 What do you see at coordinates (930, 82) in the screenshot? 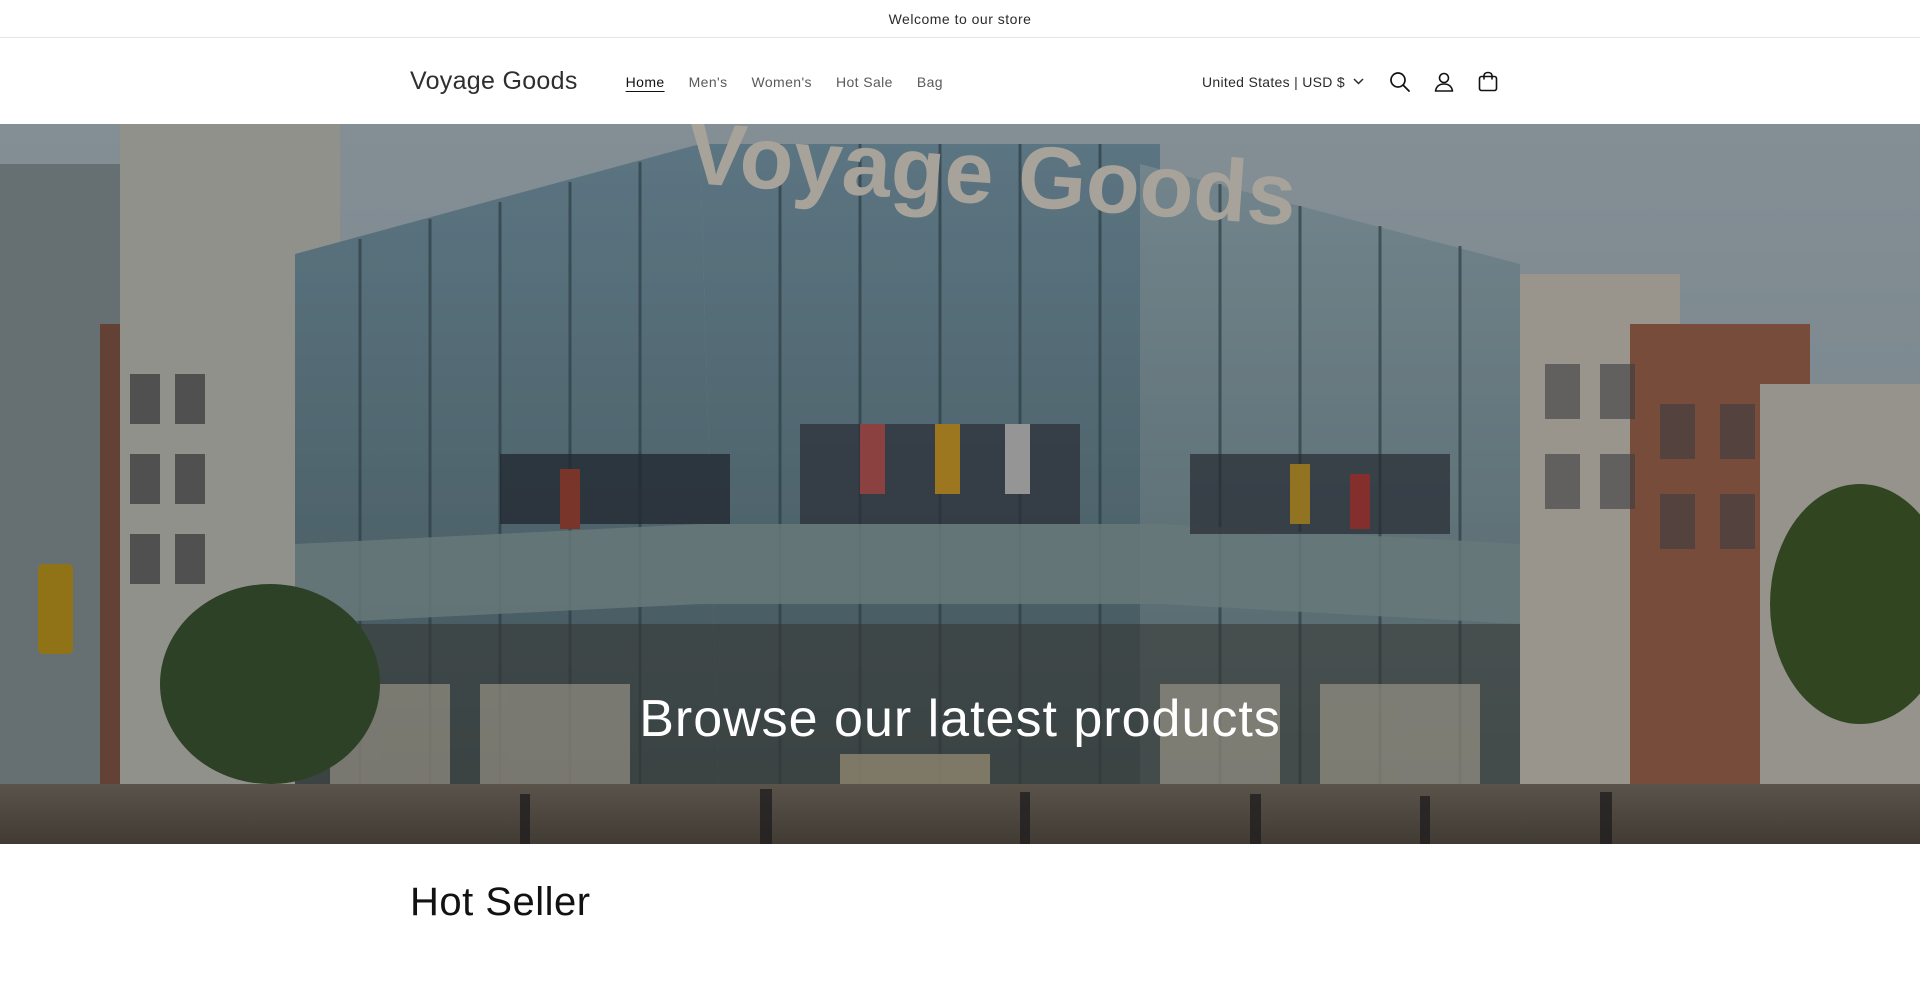
I see `nav-item-bag: Bag` at bounding box center [930, 82].